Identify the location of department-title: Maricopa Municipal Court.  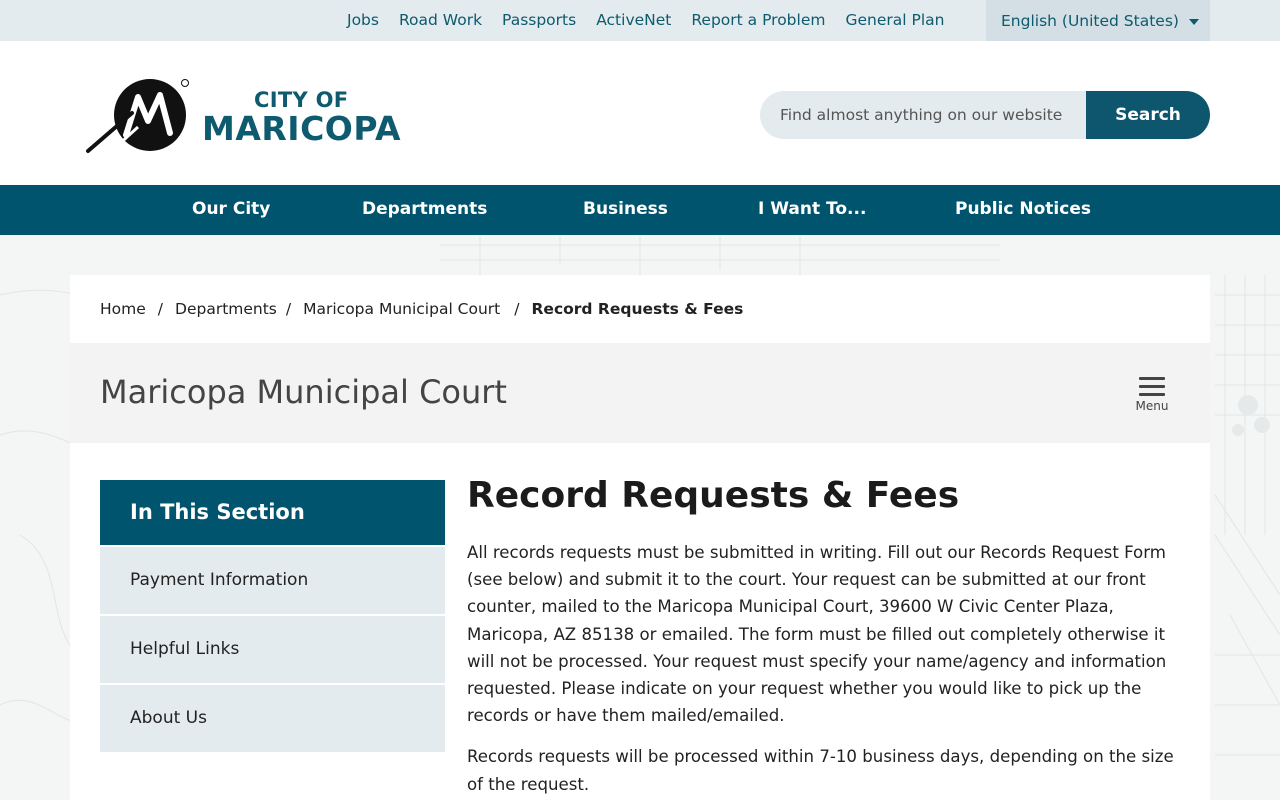
(303, 392).